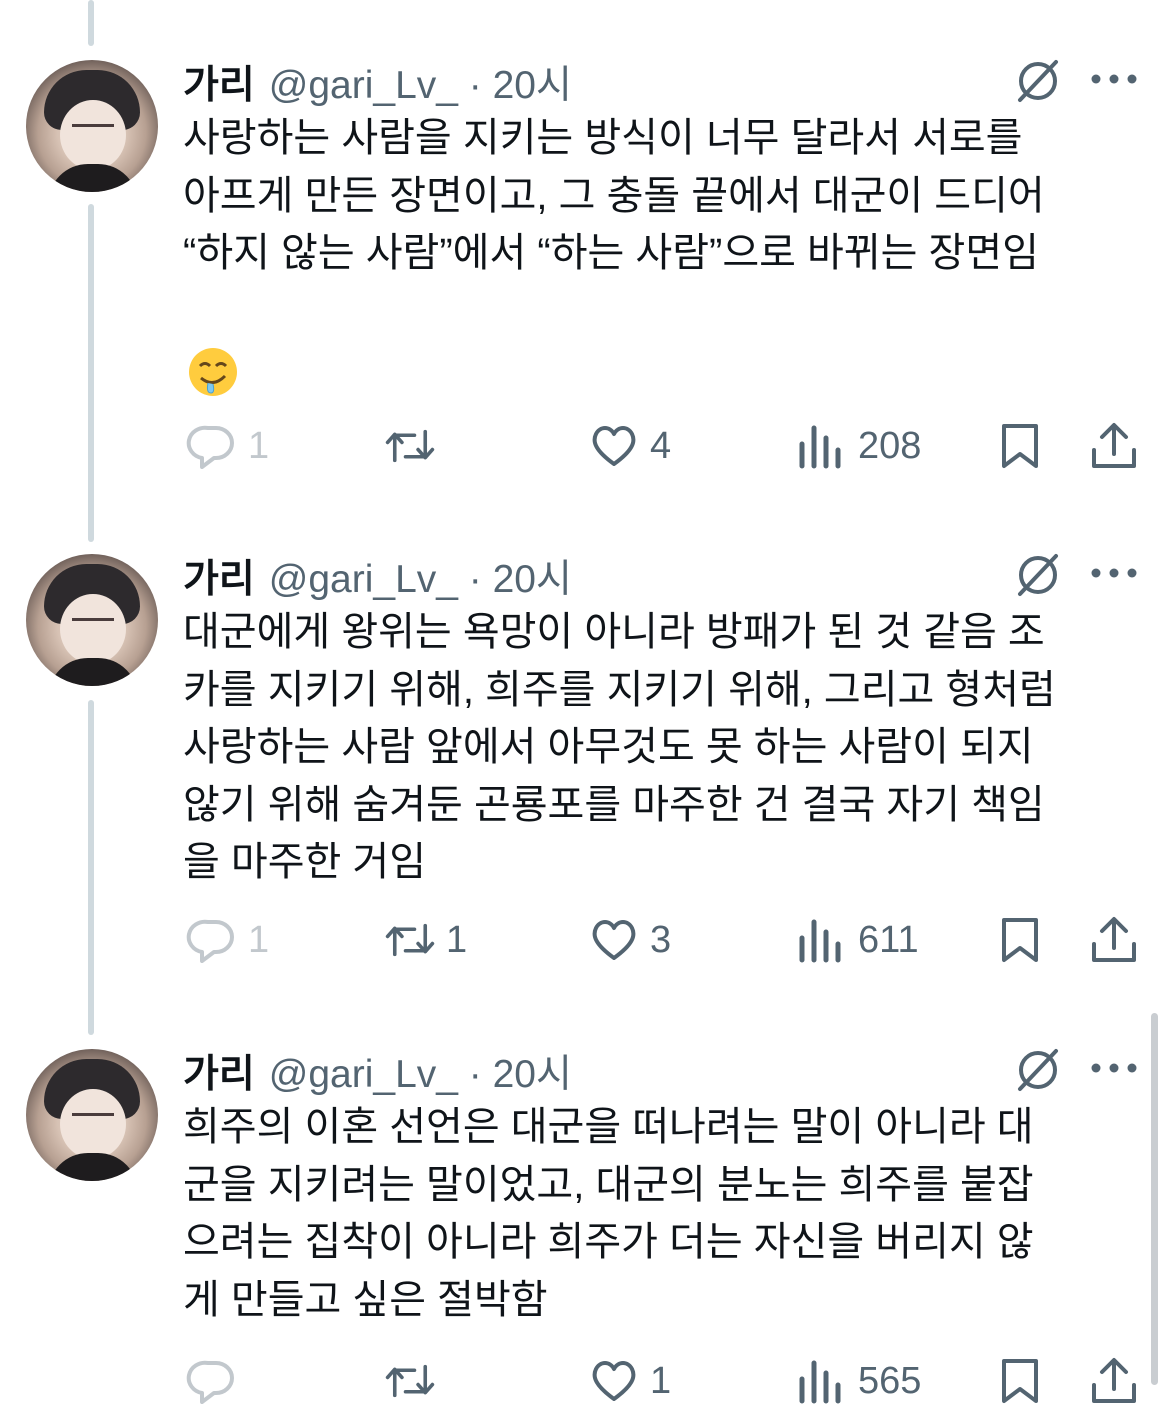 The height and width of the screenshot is (1415, 1169). I want to click on tweet-line: 카를 지키기 위해, 희주를 지키기 위해, 그리고 형처럼, so click(619, 689).